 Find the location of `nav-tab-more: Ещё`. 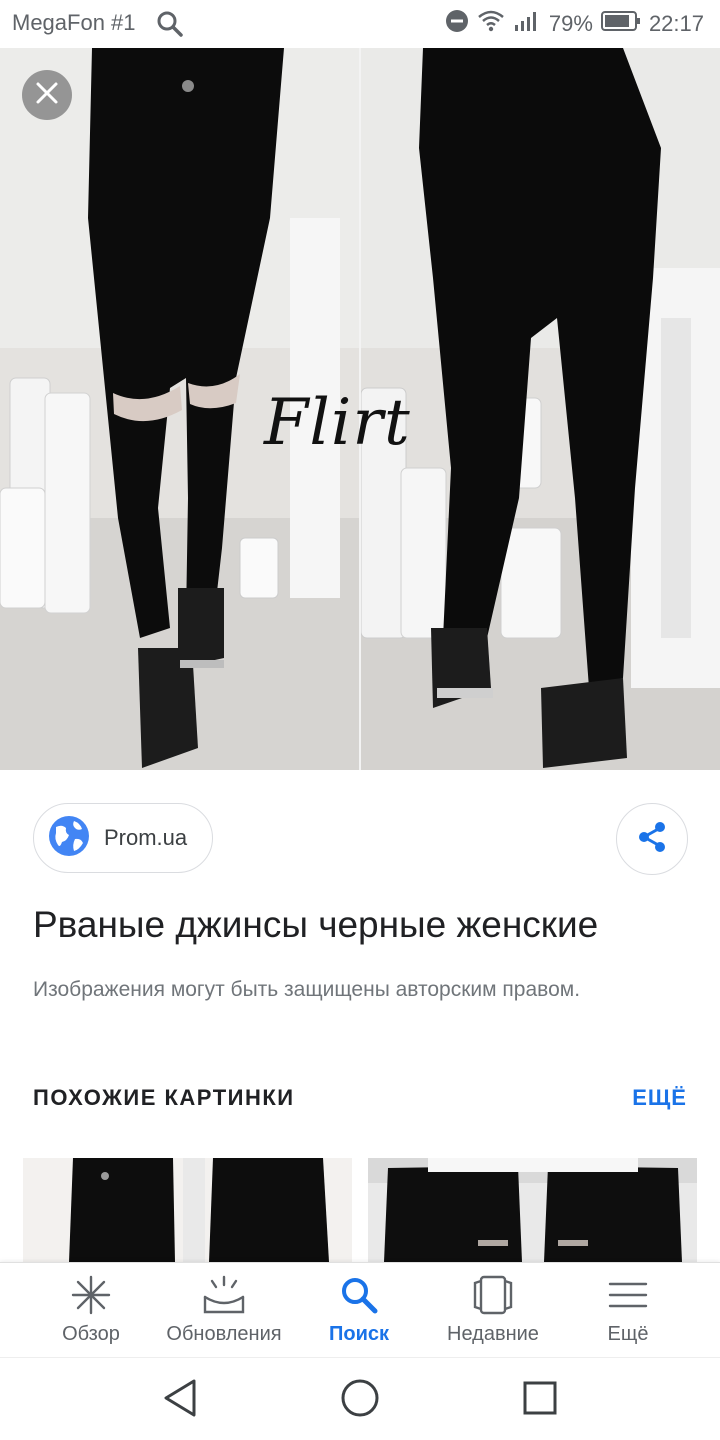

nav-tab-more: Ещё is located at coordinates (628, 1310).